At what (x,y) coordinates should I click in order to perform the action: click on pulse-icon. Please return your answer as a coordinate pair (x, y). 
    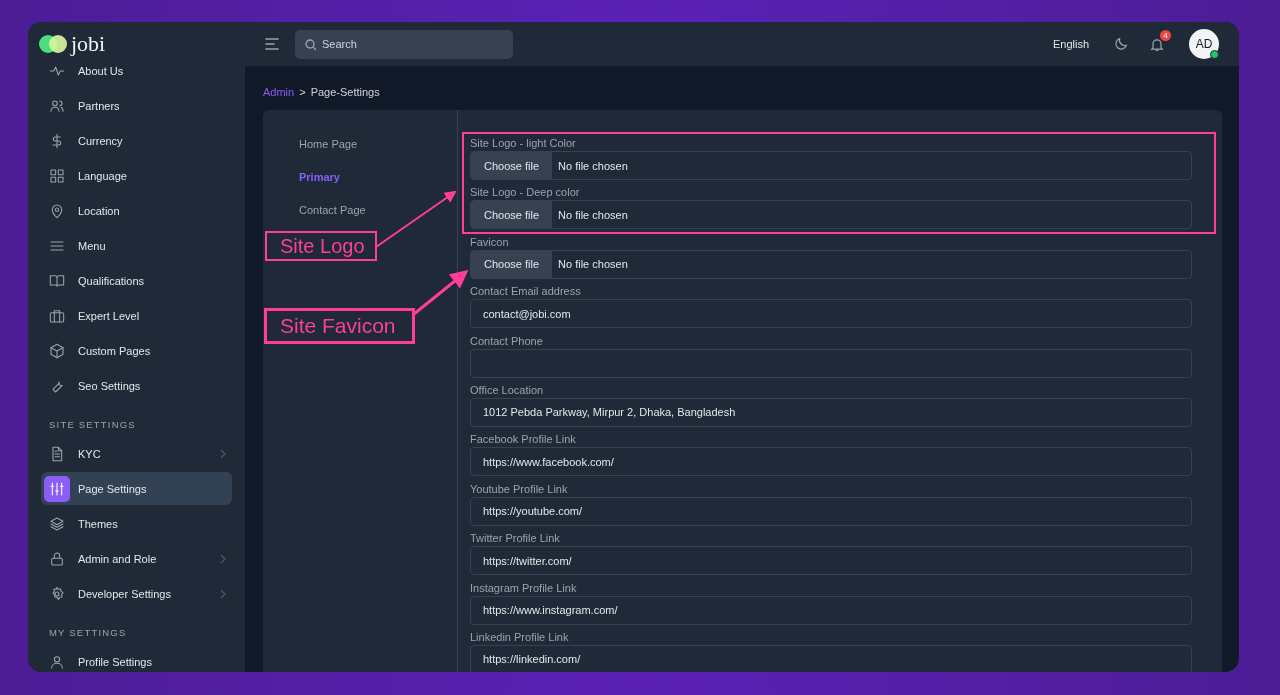
    Looking at the image, I should click on (57, 72).